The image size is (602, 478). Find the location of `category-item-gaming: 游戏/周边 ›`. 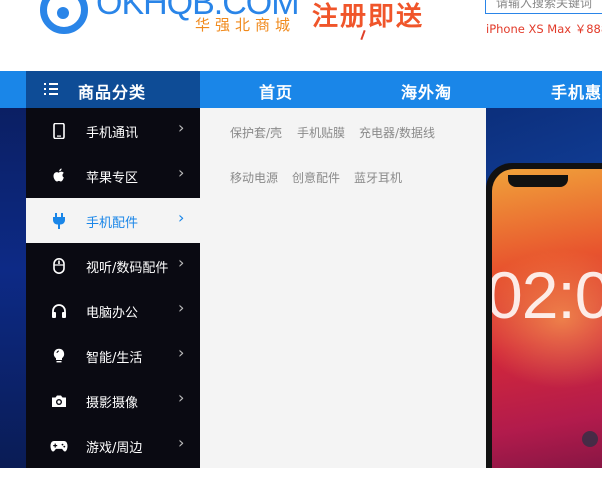

category-item-gaming: 游戏/周边 › is located at coordinates (113, 445).